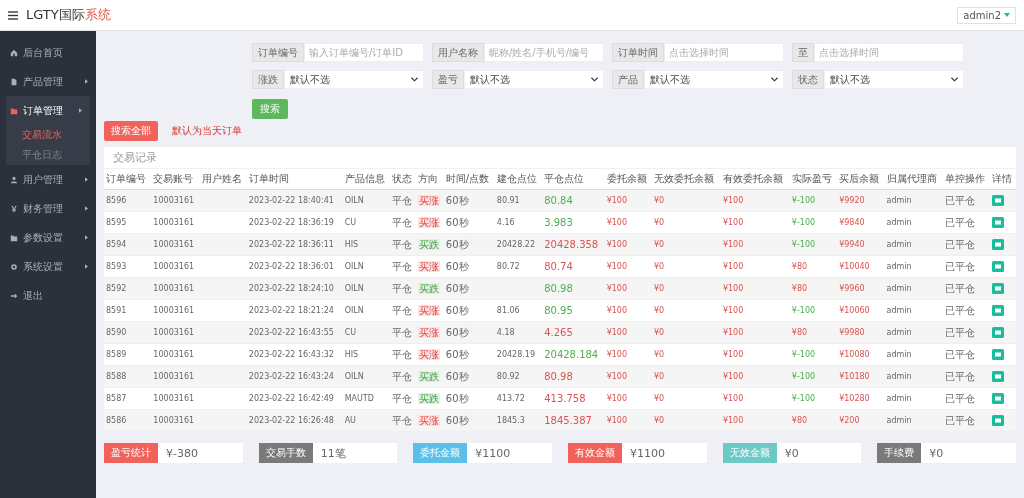 The image size is (1024, 498). What do you see at coordinates (48, 179) in the screenshot?
I see `sidebar-item: 用户管理` at bounding box center [48, 179].